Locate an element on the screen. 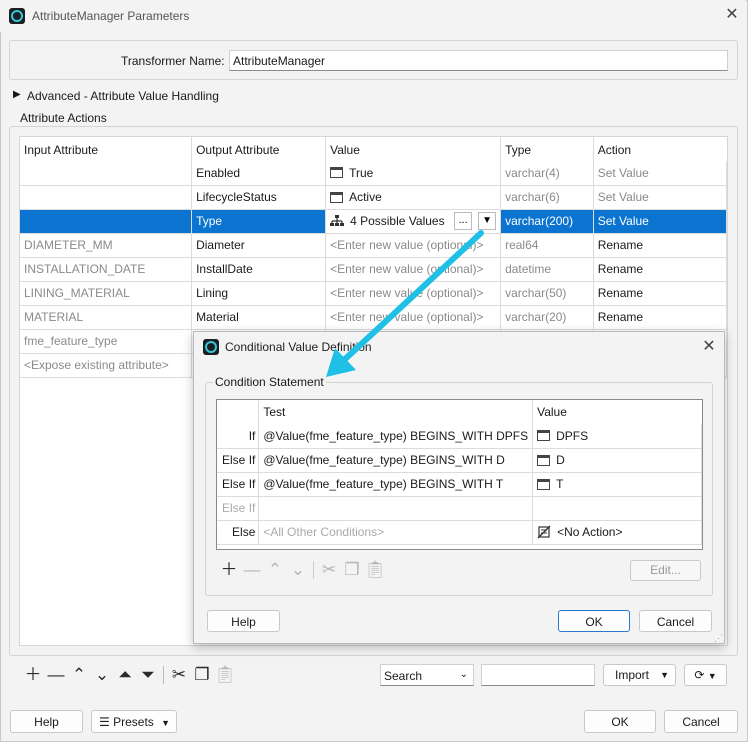  condition-test-cell is located at coordinates (396, 508).